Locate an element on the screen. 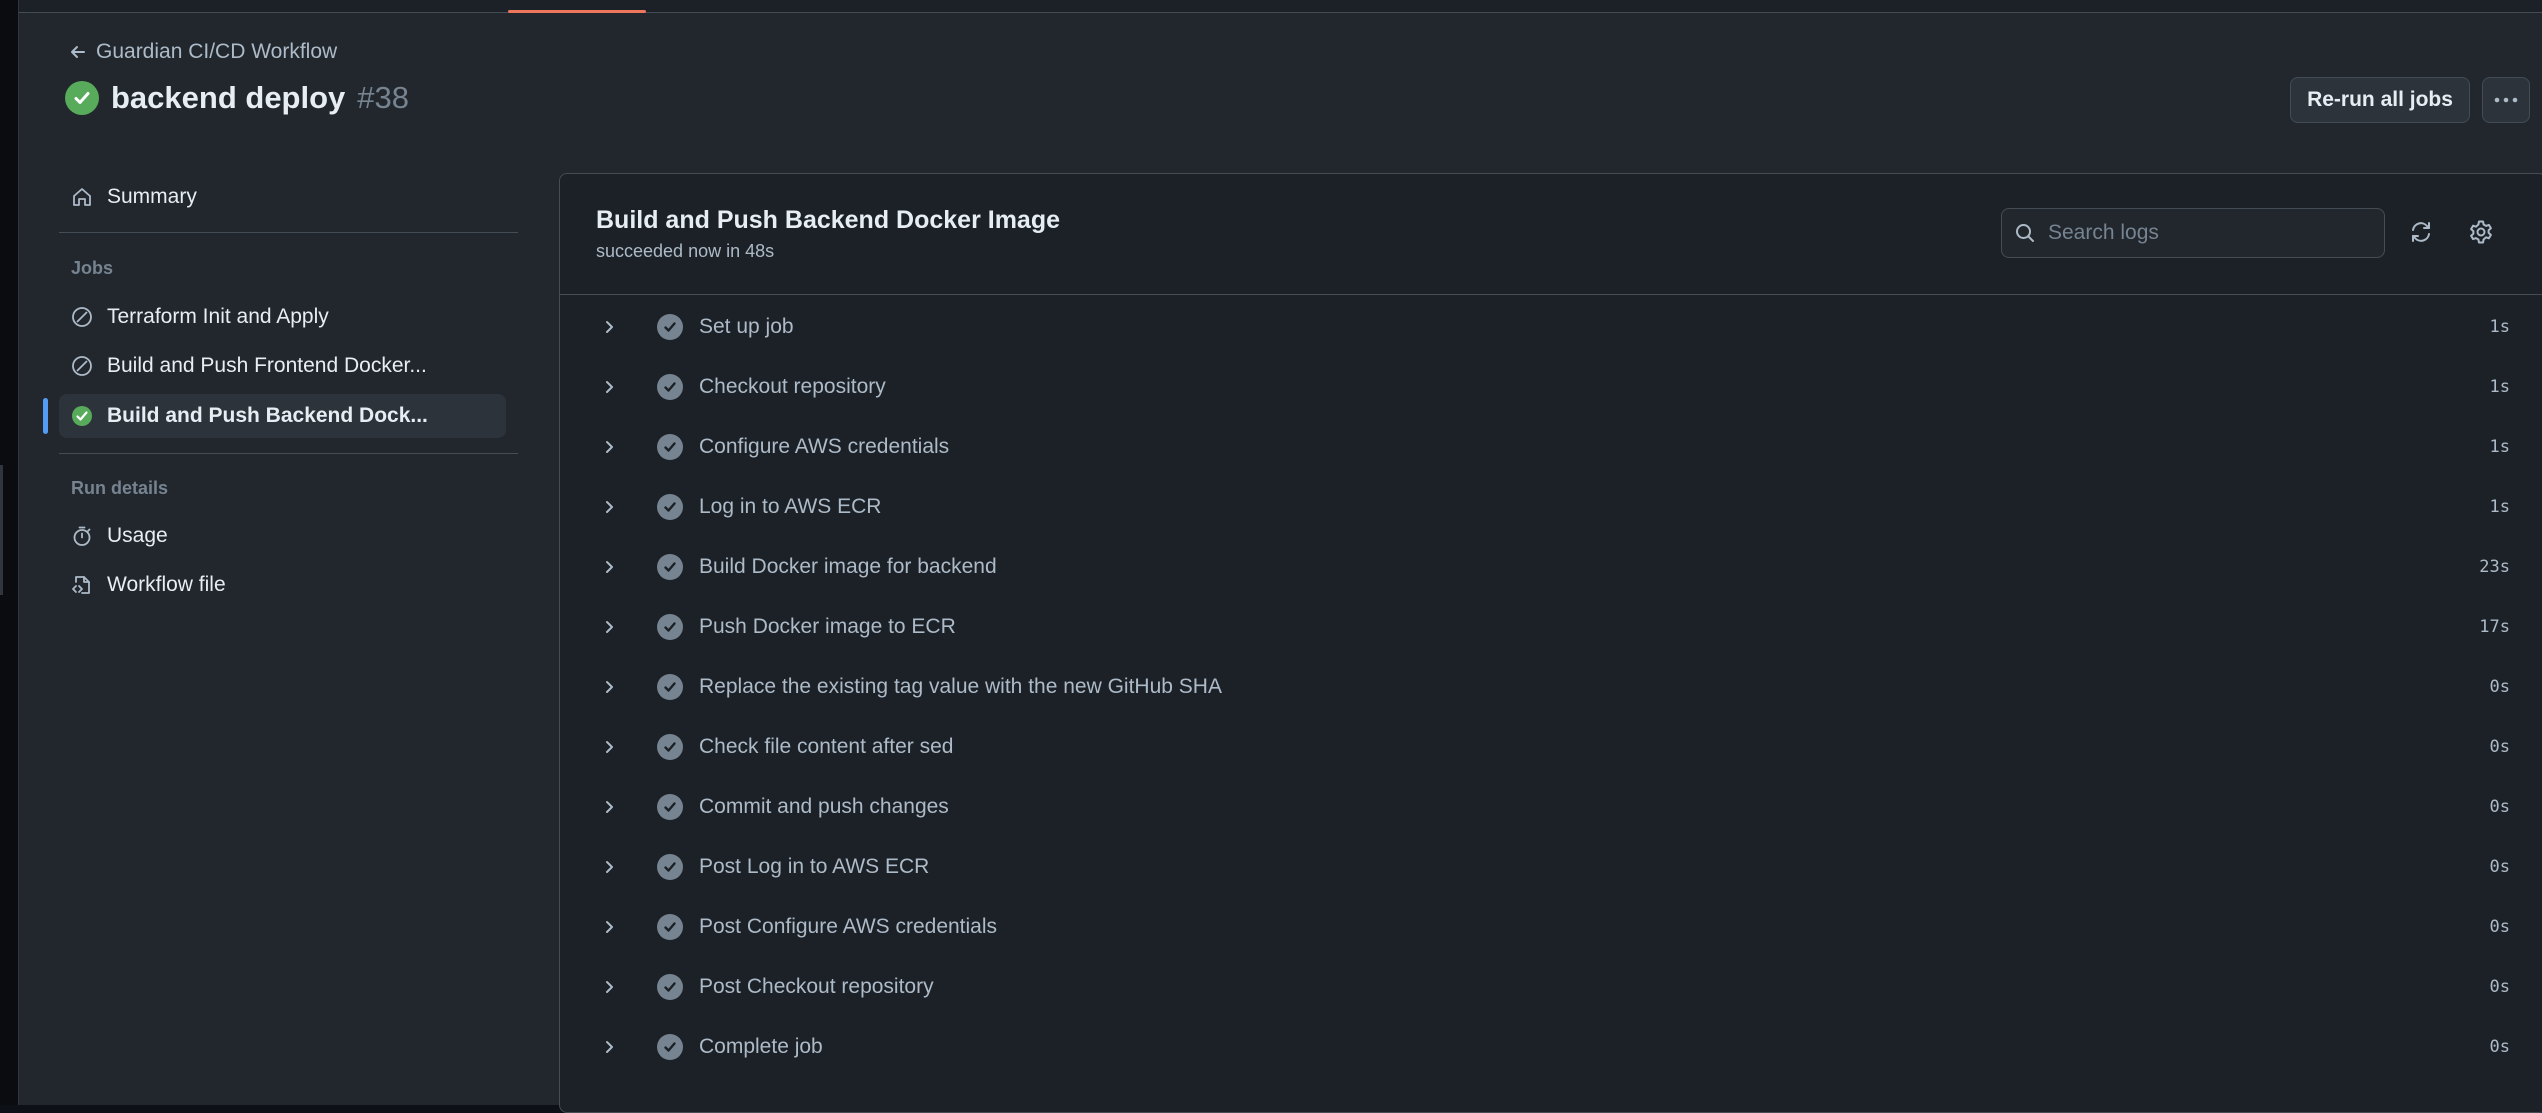 The width and height of the screenshot is (2542, 1113). step-row: Build Docker image for backend 23s is located at coordinates (1551, 567).